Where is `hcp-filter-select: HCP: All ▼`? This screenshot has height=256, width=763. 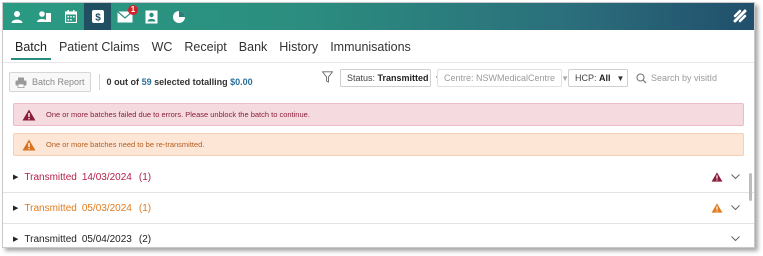 hcp-filter-select: HCP: All ▼ is located at coordinates (598, 78).